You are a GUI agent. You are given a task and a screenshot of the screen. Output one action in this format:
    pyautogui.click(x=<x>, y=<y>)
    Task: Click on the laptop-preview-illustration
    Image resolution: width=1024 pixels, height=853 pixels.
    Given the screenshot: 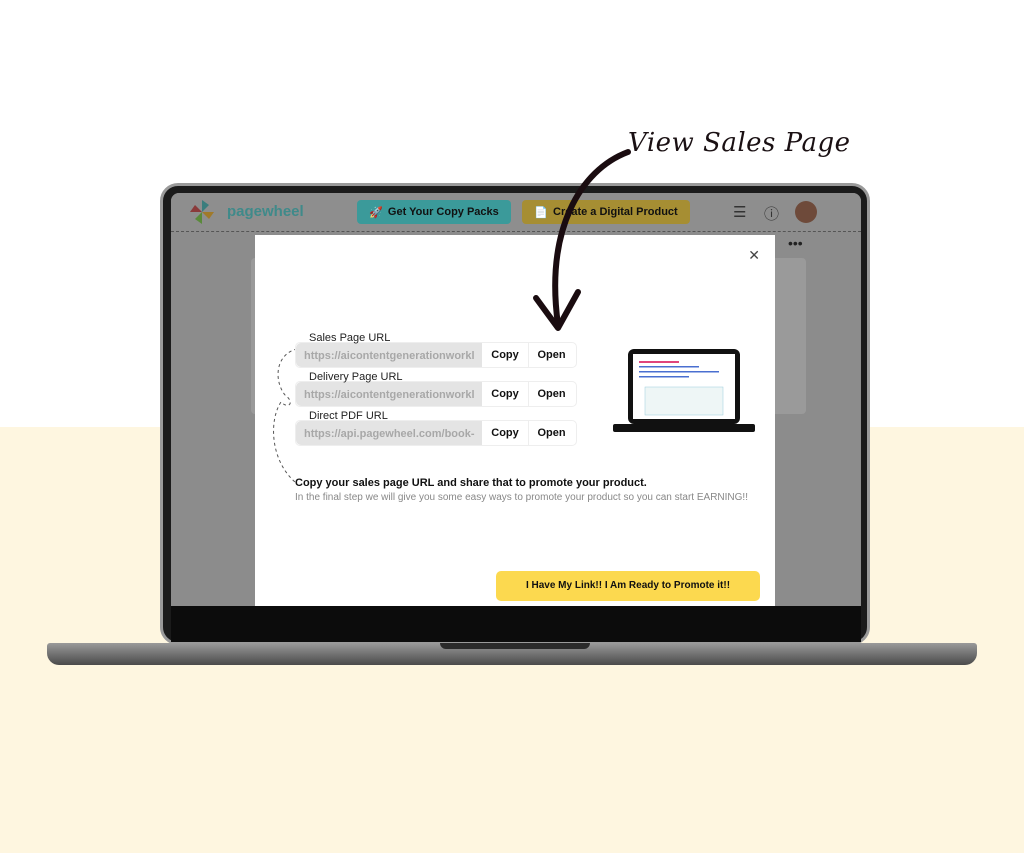 What is the action you would take?
    pyautogui.click(x=684, y=390)
    